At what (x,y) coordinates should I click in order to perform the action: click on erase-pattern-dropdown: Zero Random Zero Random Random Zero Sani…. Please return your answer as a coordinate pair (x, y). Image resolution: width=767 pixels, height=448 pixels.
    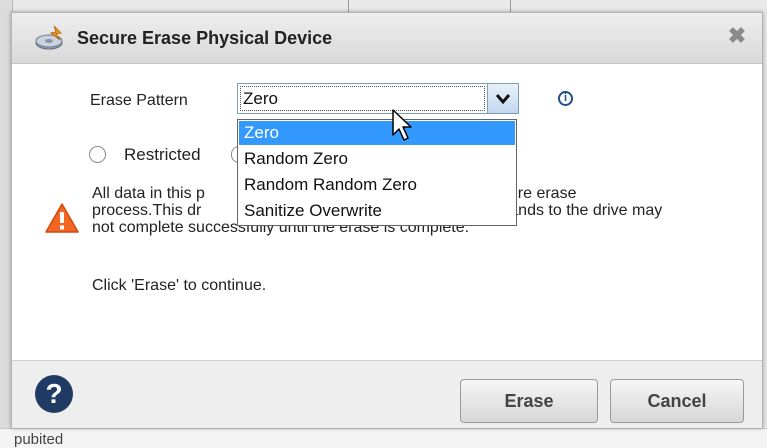
    Looking at the image, I should click on (377, 172).